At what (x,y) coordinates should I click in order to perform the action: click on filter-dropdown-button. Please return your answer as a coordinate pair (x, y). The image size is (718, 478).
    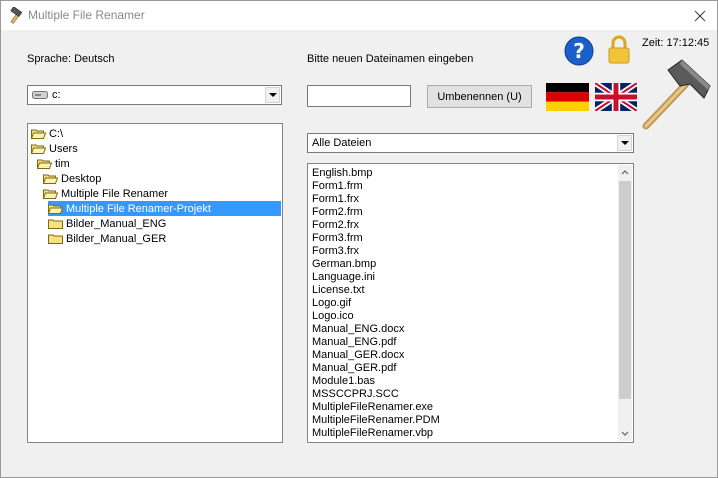
    Looking at the image, I should click on (624, 143).